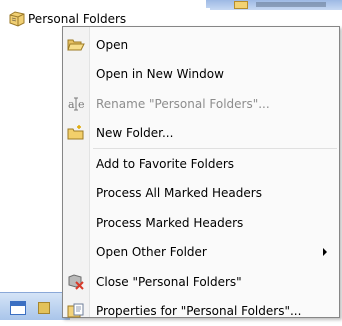 Image resolution: width=342 pixels, height=326 pixels. I want to click on menu-item-add-to-favorite-folders: Add to Favorite Folders, so click(201, 164).